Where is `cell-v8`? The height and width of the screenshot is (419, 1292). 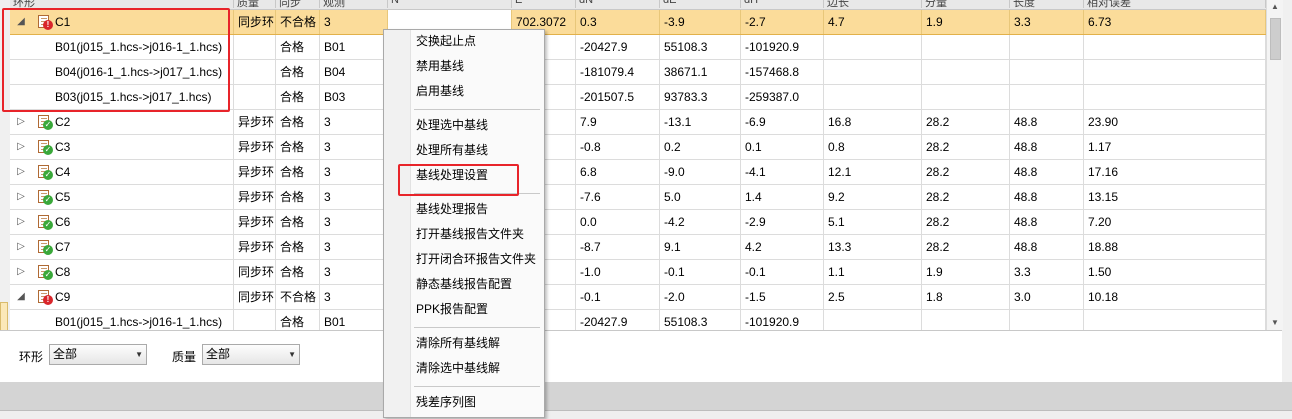
cell-v8 is located at coordinates (1175, 320).